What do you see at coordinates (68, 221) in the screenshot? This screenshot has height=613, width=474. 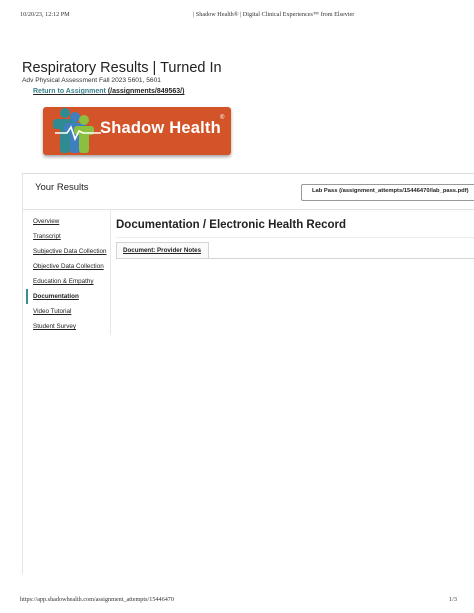 I see `sidebar-item-overview: Overview` at bounding box center [68, 221].